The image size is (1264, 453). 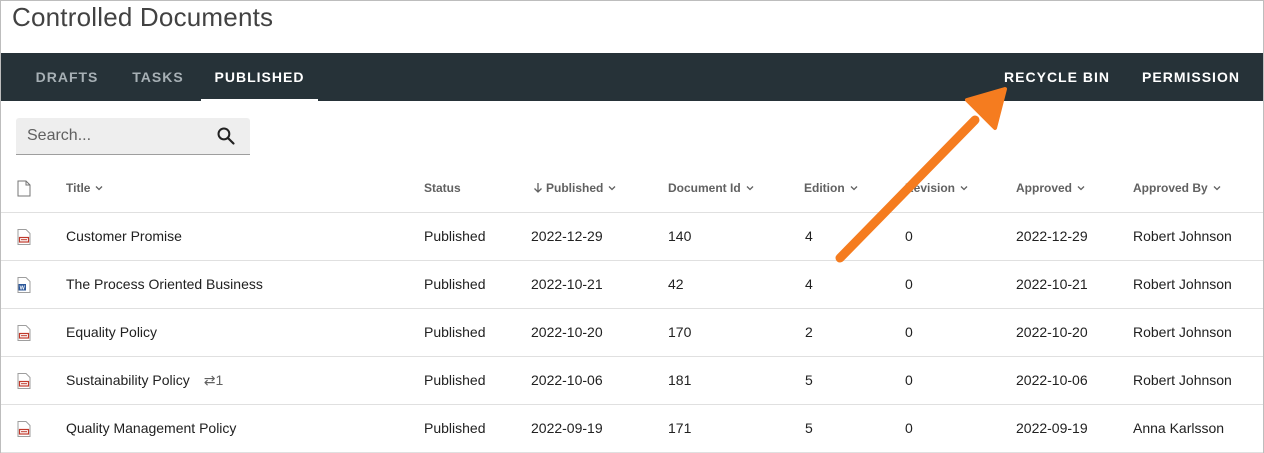 What do you see at coordinates (930, 188) in the screenshot?
I see `column-revision-label: Revision` at bounding box center [930, 188].